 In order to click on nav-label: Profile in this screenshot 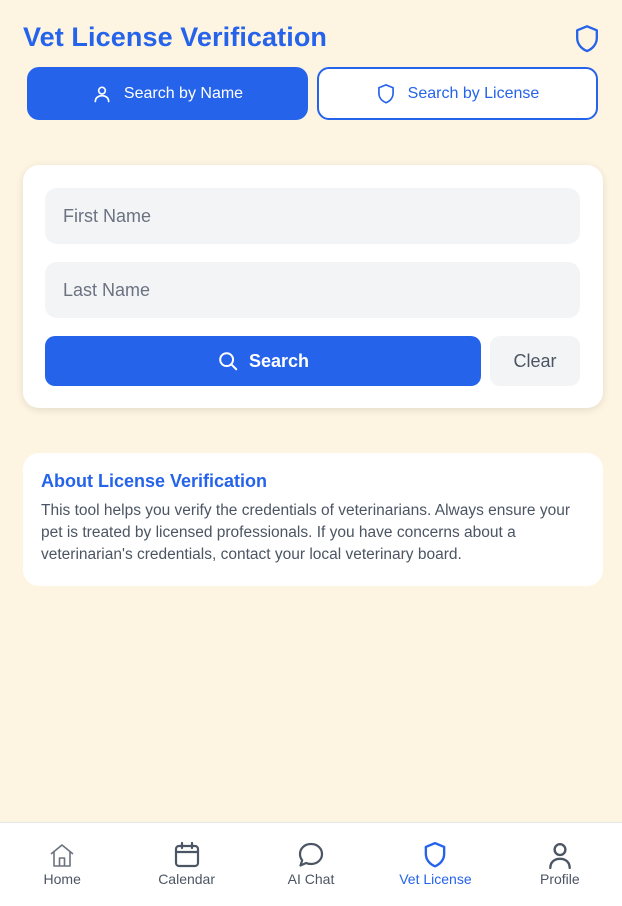, I will do `click(559, 879)`.